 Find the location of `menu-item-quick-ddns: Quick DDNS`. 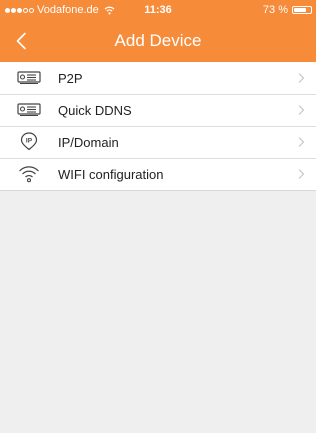

menu-item-quick-ddns: Quick DDNS is located at coordinates (158, 110).